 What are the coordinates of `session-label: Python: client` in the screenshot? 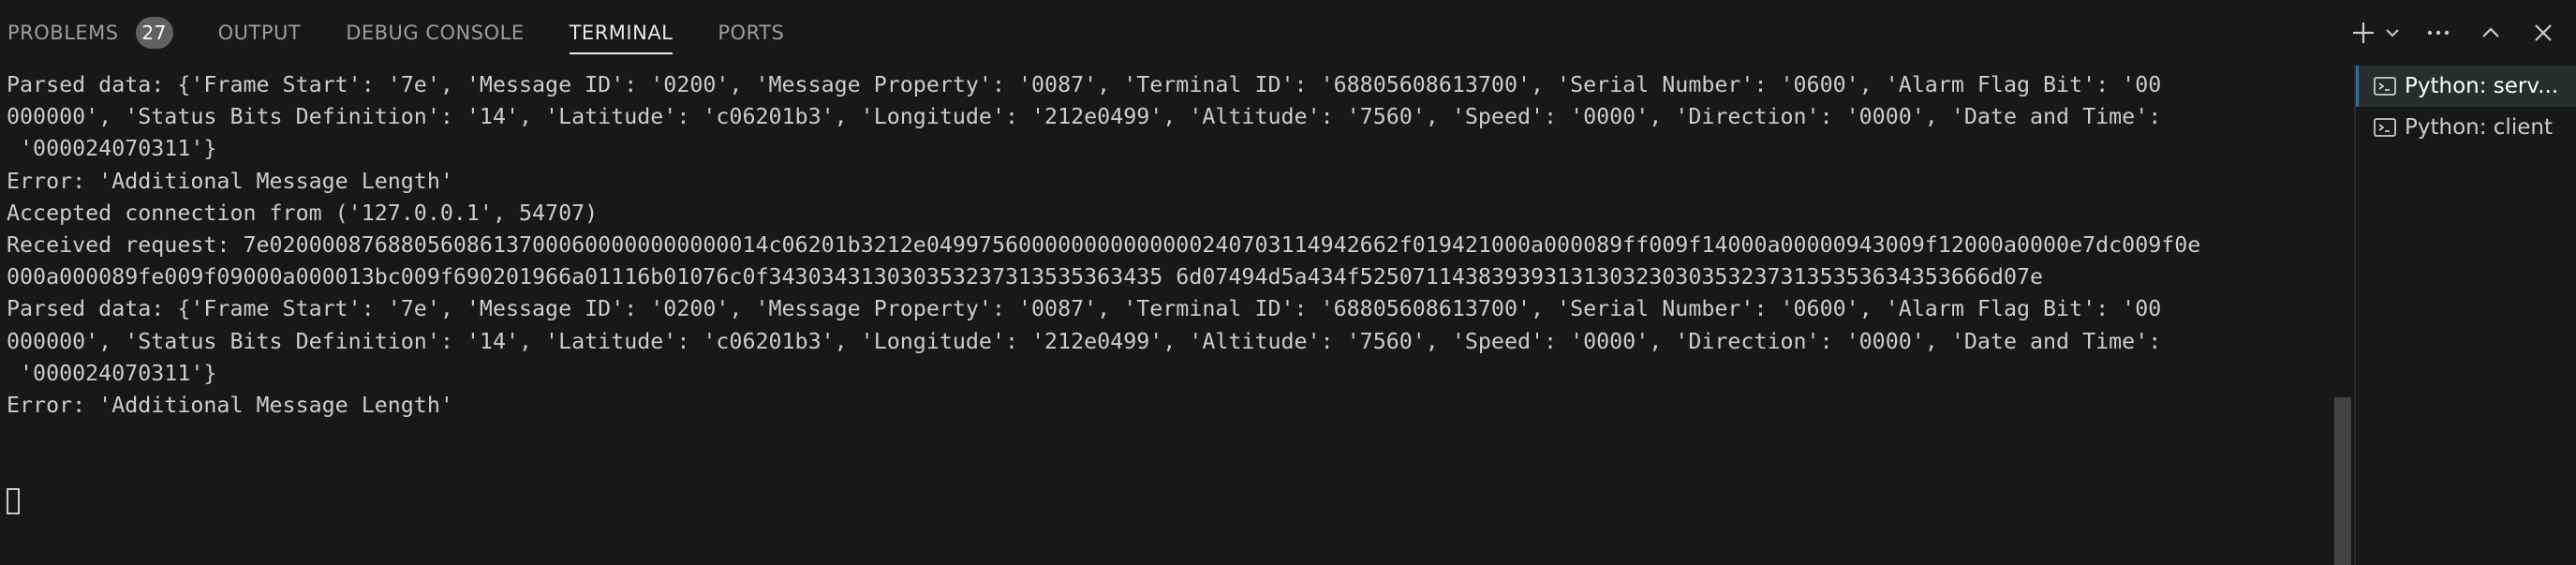 It's located at (2479, 127).